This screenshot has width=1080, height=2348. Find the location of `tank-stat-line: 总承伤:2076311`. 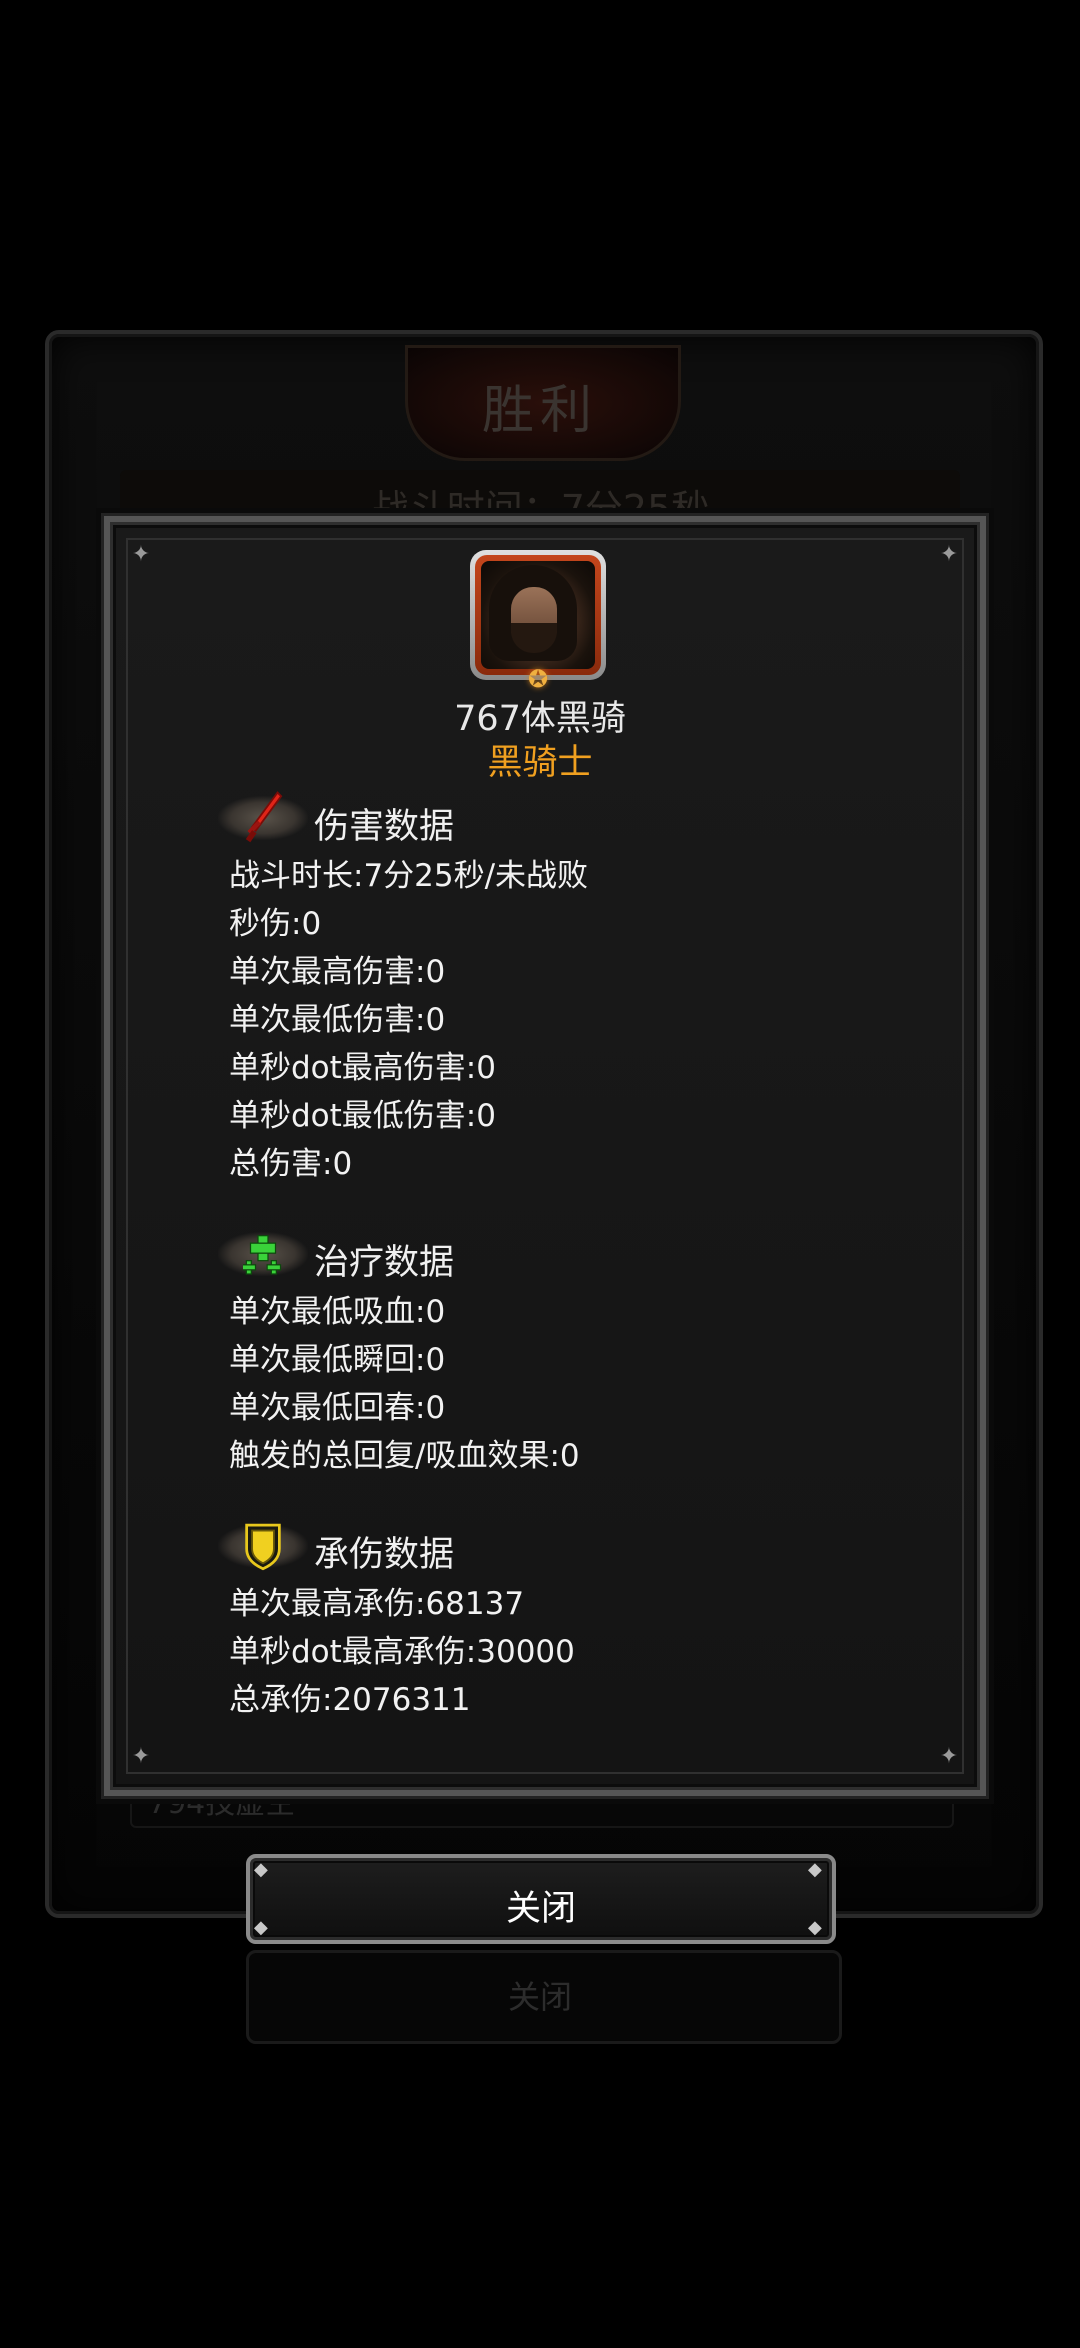

tank-stat-line: 总承伤:2076311 is located at coordinates (350, 1700).